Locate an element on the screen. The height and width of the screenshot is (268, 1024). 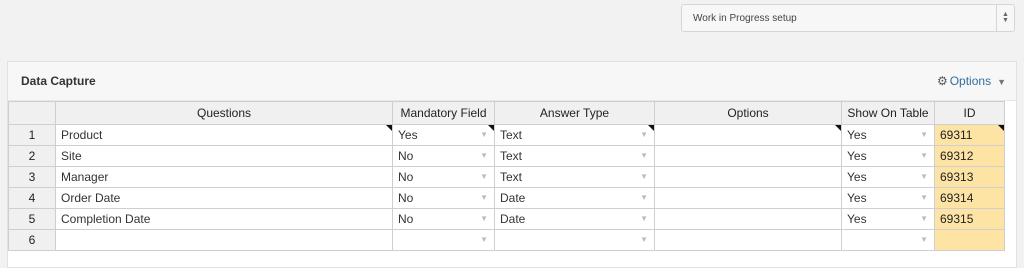
mandatory-field-cell: ▼ is located at coordinates (443, 240).